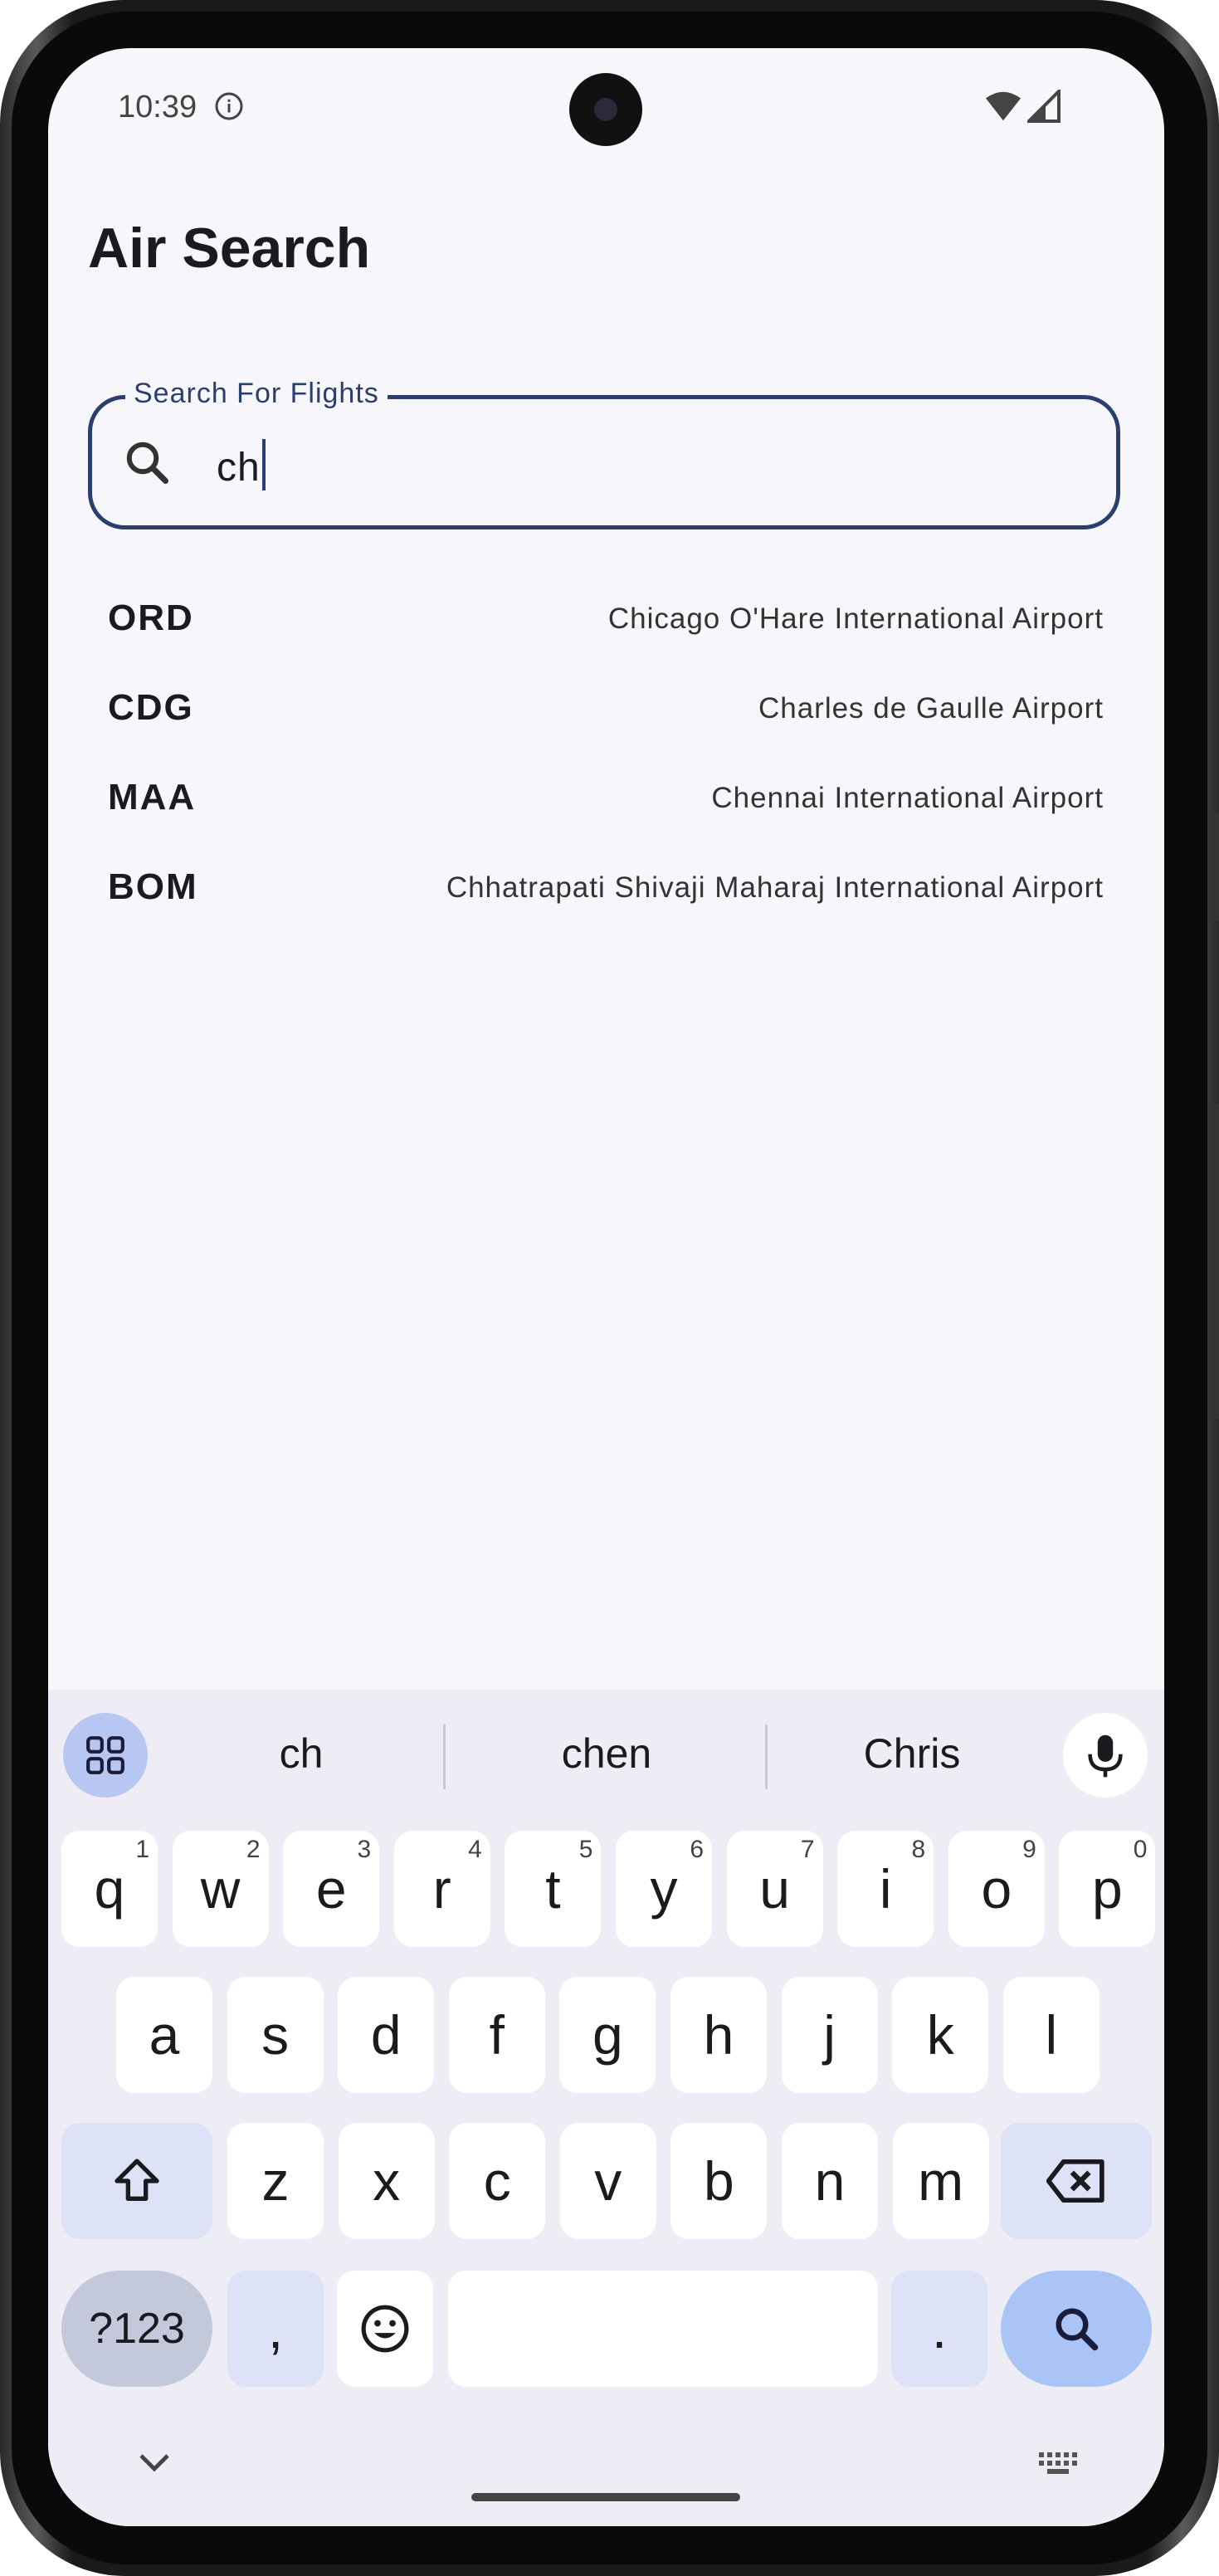 This screenshot has width=1219, height=2576. What do you see at coordinates (918, 1849) in the screenshot?
I see `key-number-hint: 8` at bounding box center [918, 1849].